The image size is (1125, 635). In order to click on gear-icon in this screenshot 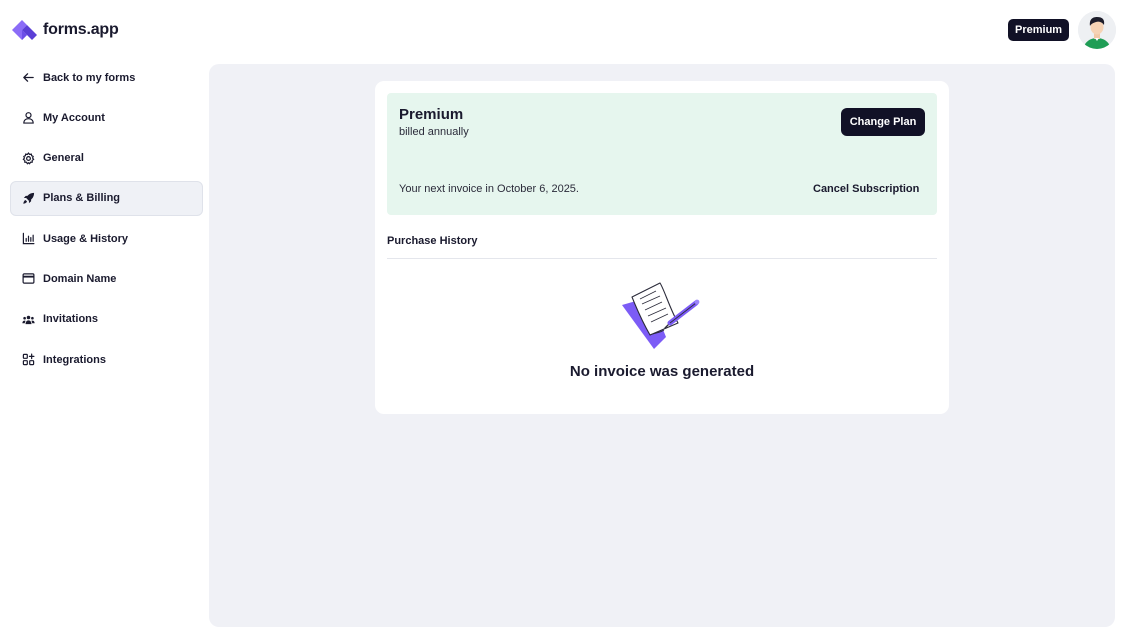, I will do `click(28, 158)`.